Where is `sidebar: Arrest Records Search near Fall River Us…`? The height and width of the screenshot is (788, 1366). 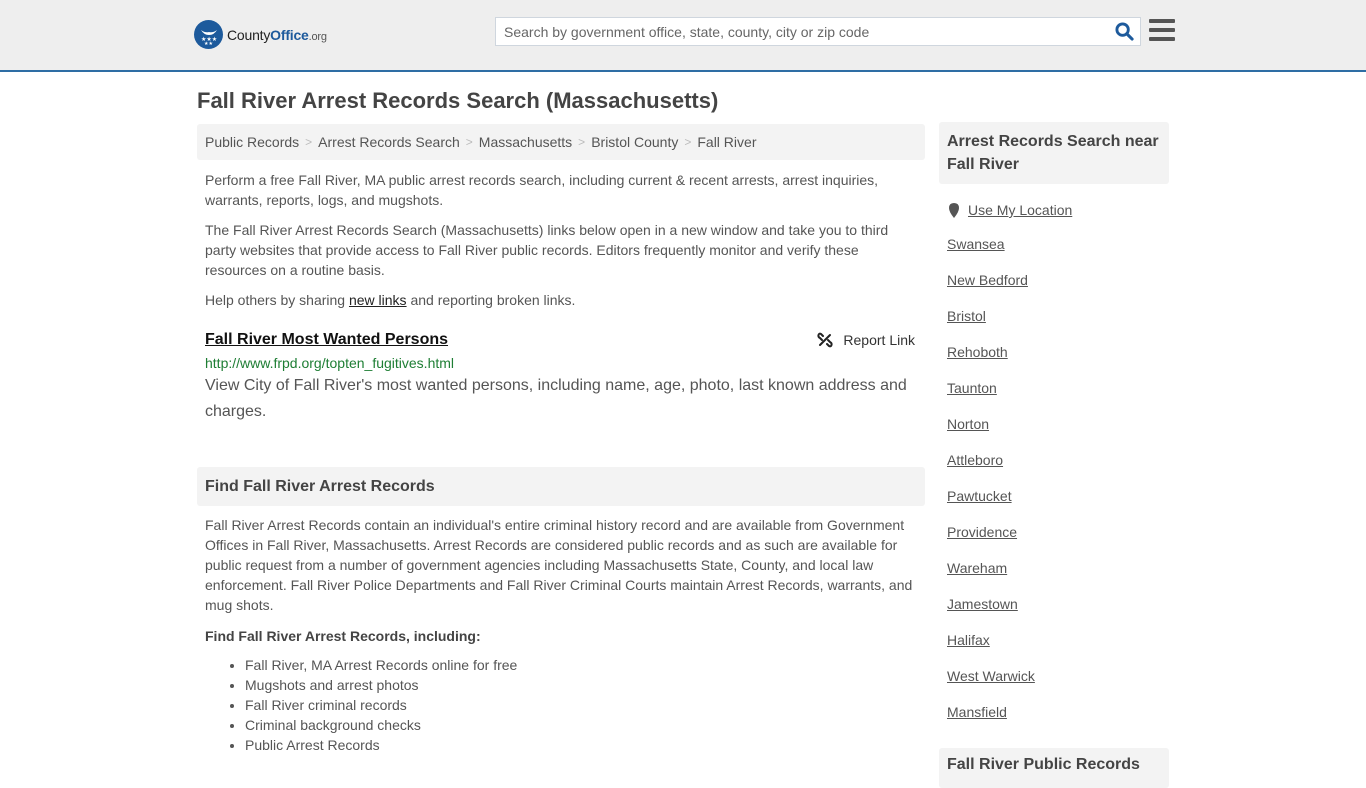
sidebar: Arrest Records Search near Fall River Us… is located at coordinates (1054, 455).